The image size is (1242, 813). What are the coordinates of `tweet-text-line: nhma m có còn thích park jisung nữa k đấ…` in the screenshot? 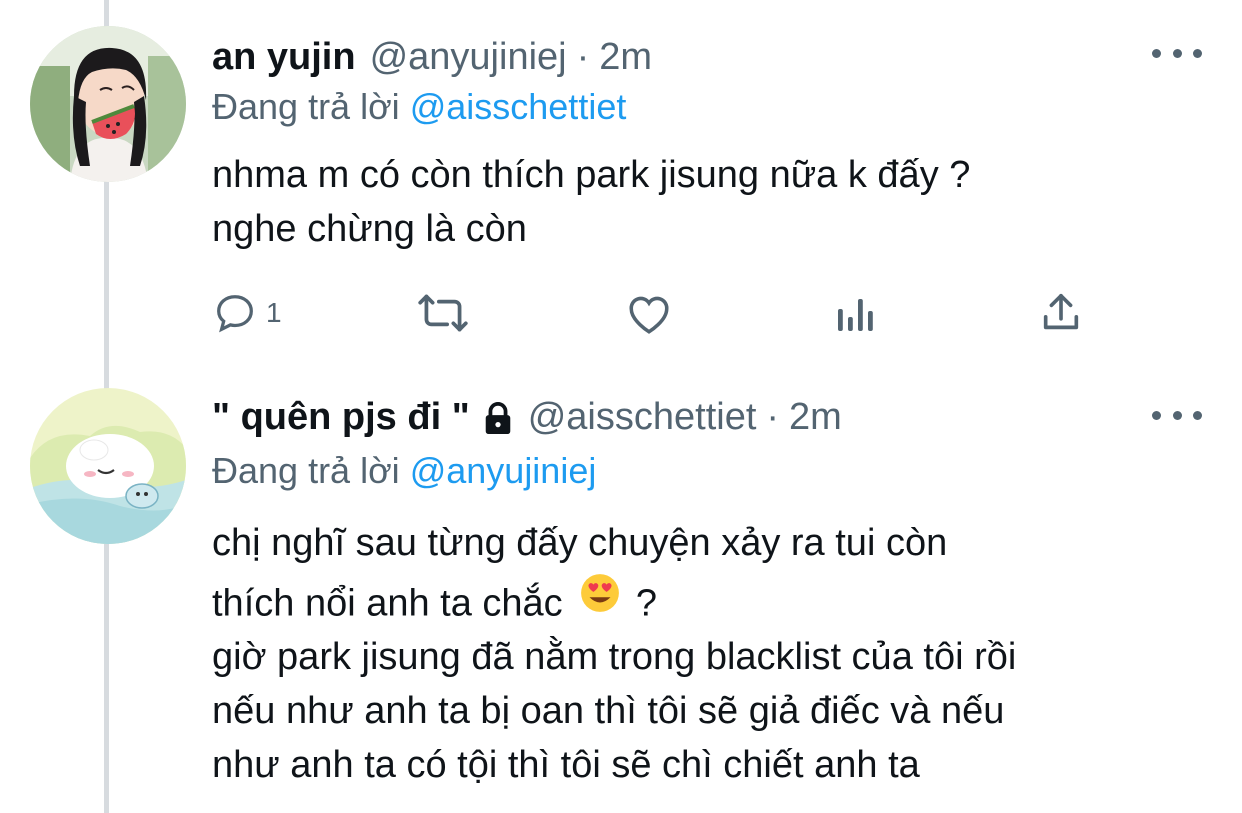 It's located at (591, 175).